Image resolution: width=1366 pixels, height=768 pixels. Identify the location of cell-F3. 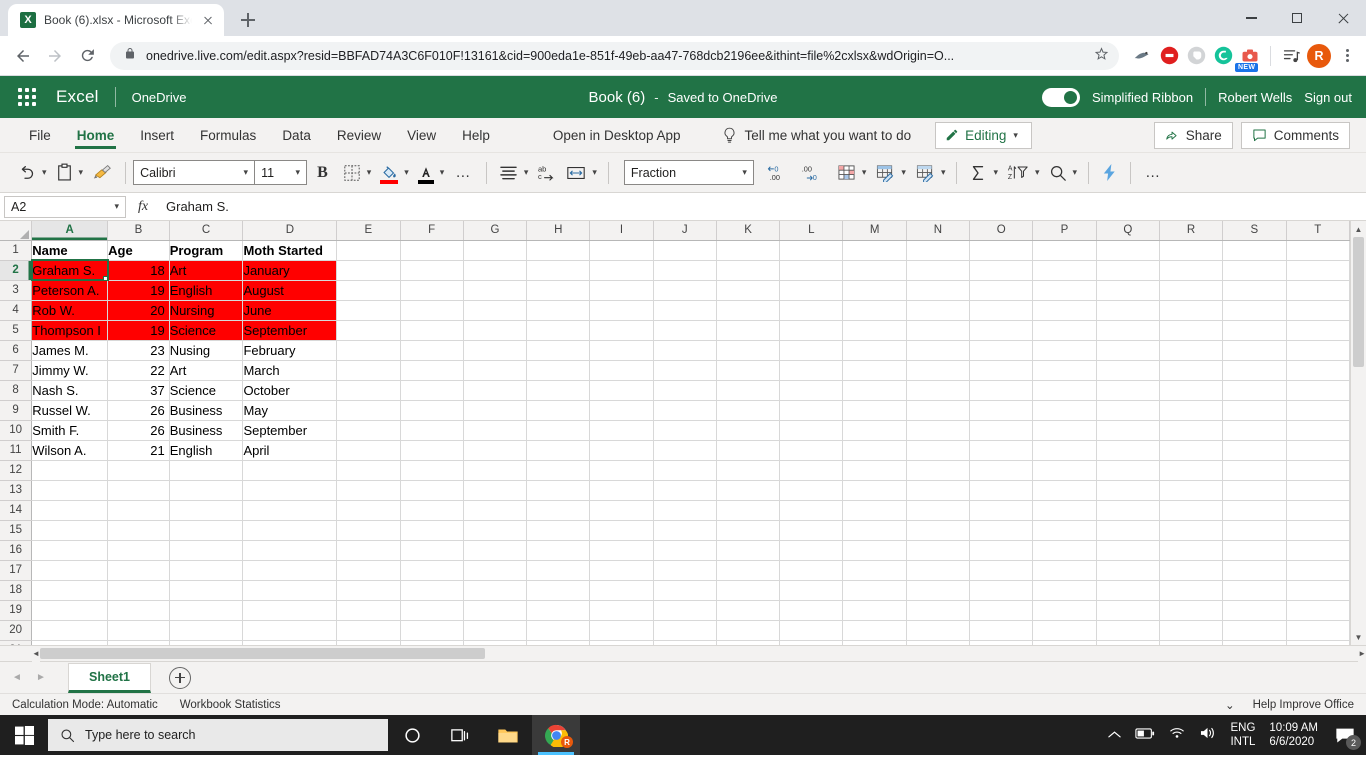
(432, 290).